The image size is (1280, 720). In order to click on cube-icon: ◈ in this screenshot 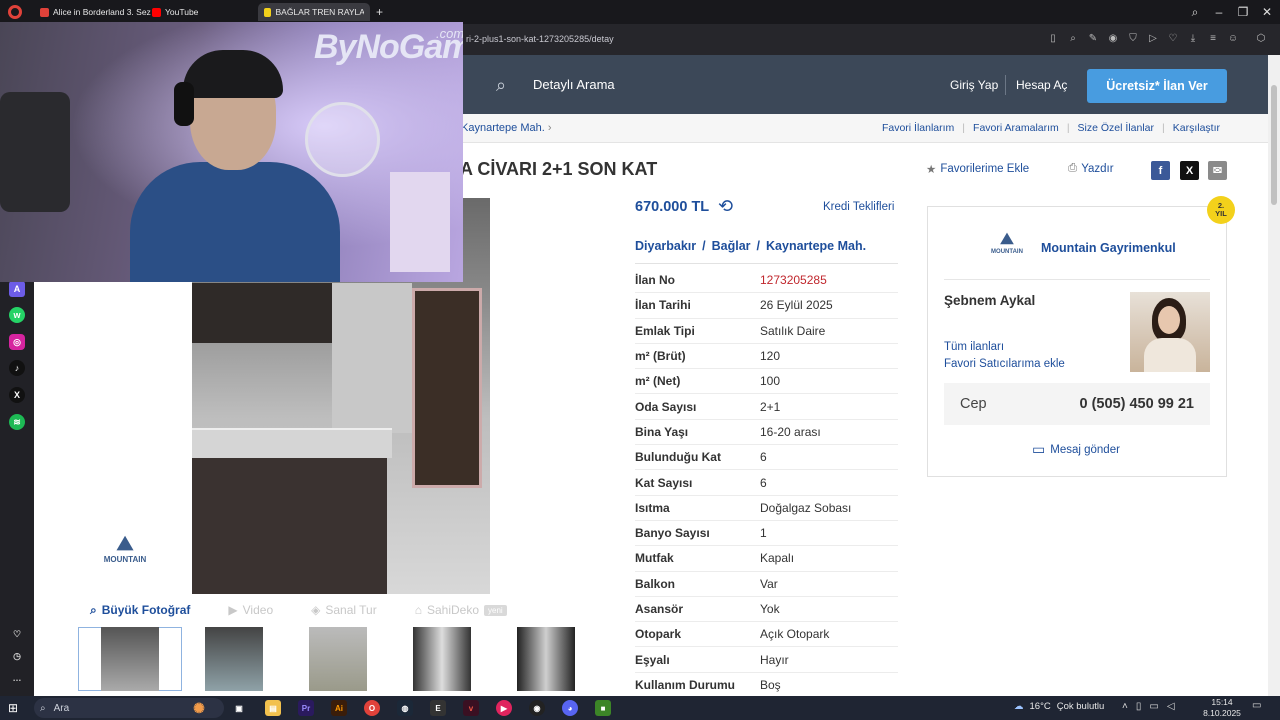, I will do `click(316, 610)`.